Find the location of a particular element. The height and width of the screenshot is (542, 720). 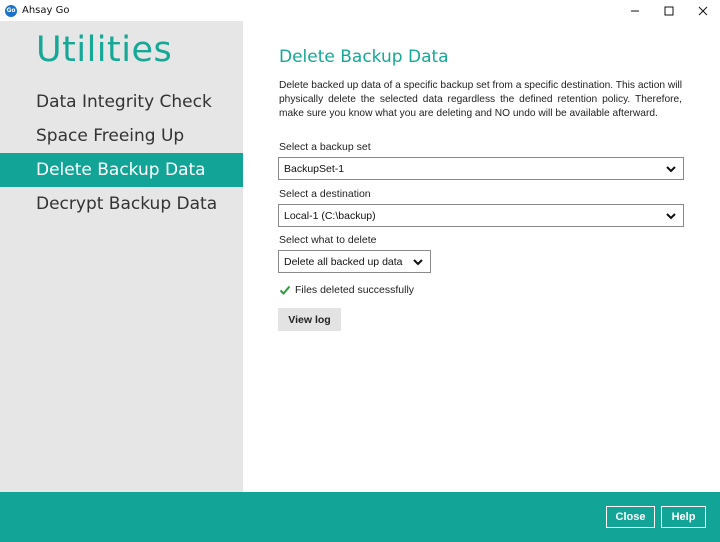

destination-value: Local-1 (C:\backup) is located at coordinates (330, 215).